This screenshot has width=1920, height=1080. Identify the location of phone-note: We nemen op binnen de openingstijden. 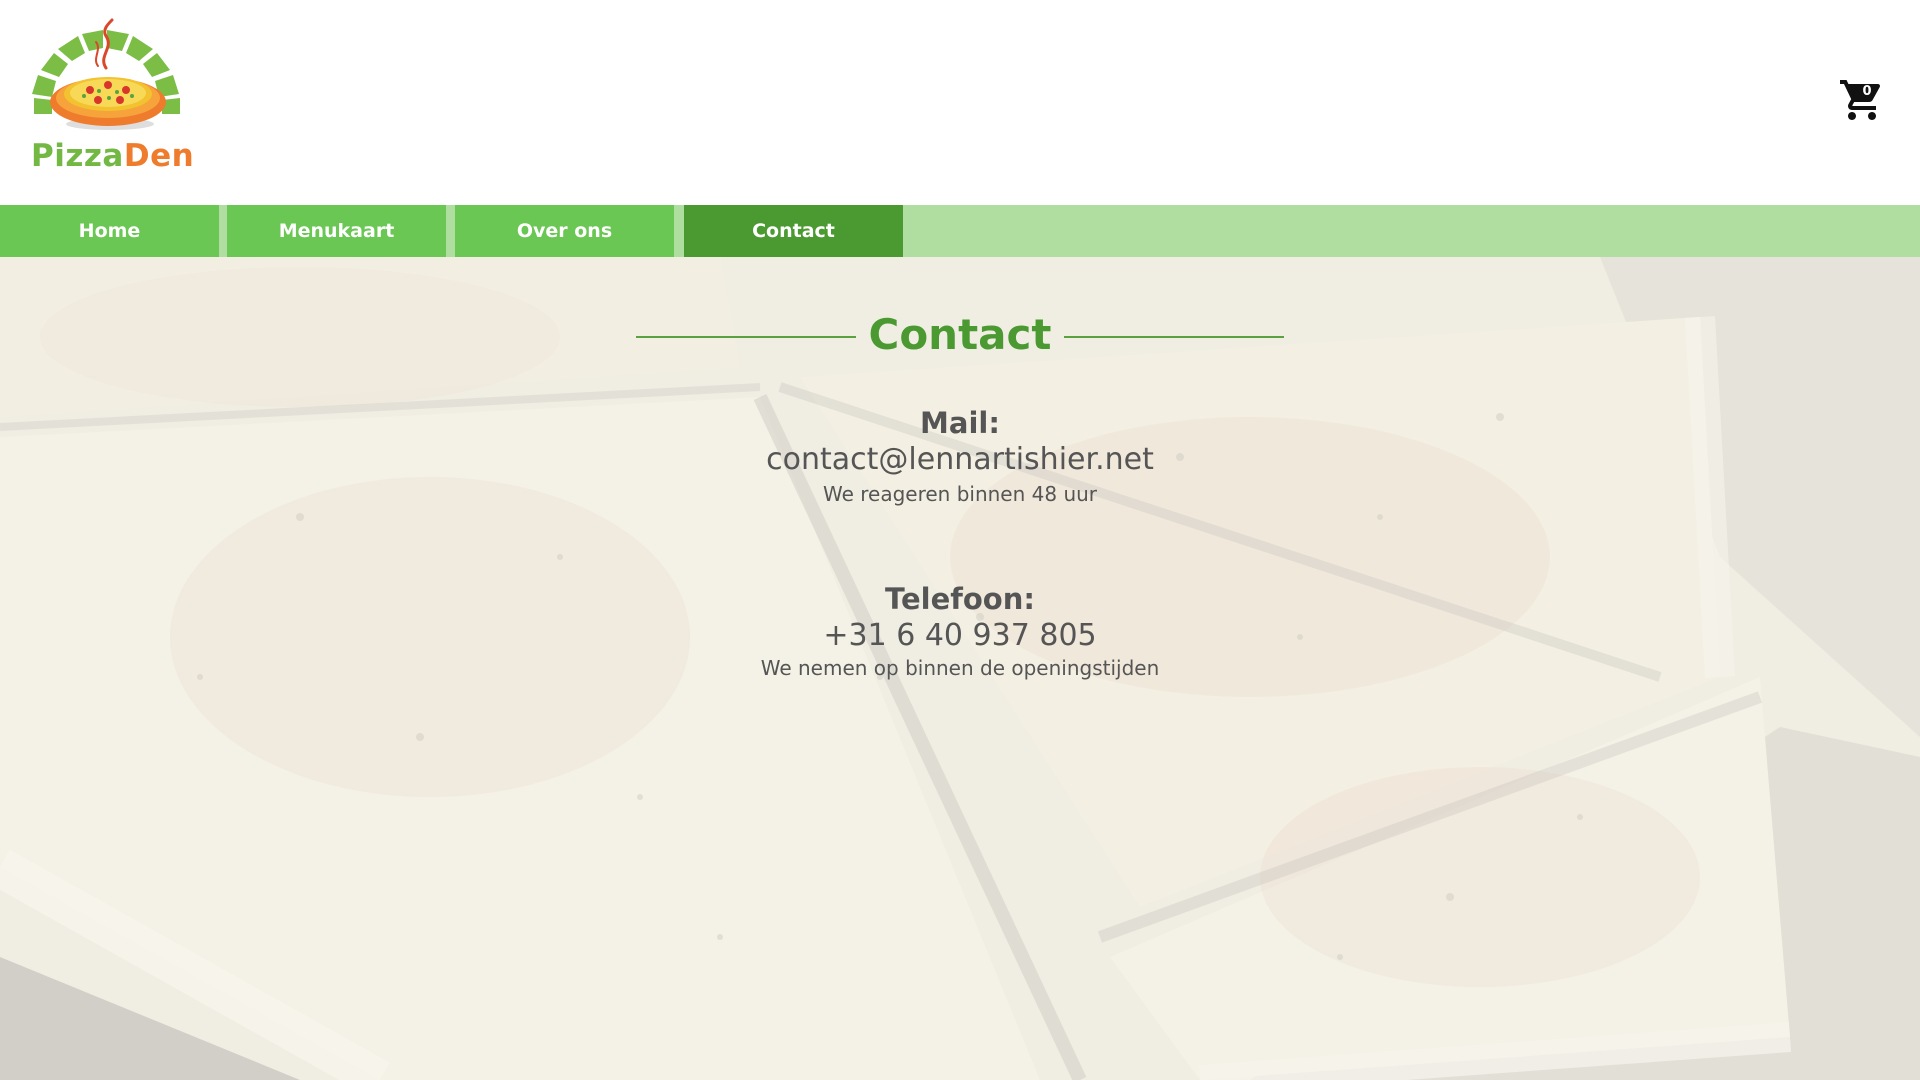
(960, 668).